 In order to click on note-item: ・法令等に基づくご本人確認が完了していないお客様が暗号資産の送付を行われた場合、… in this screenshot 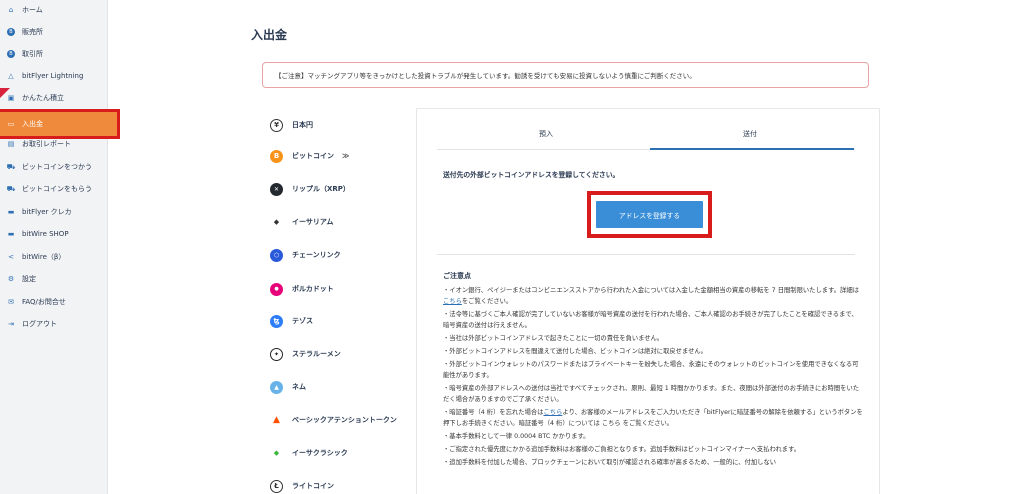, I will do `click(653, 320)`.